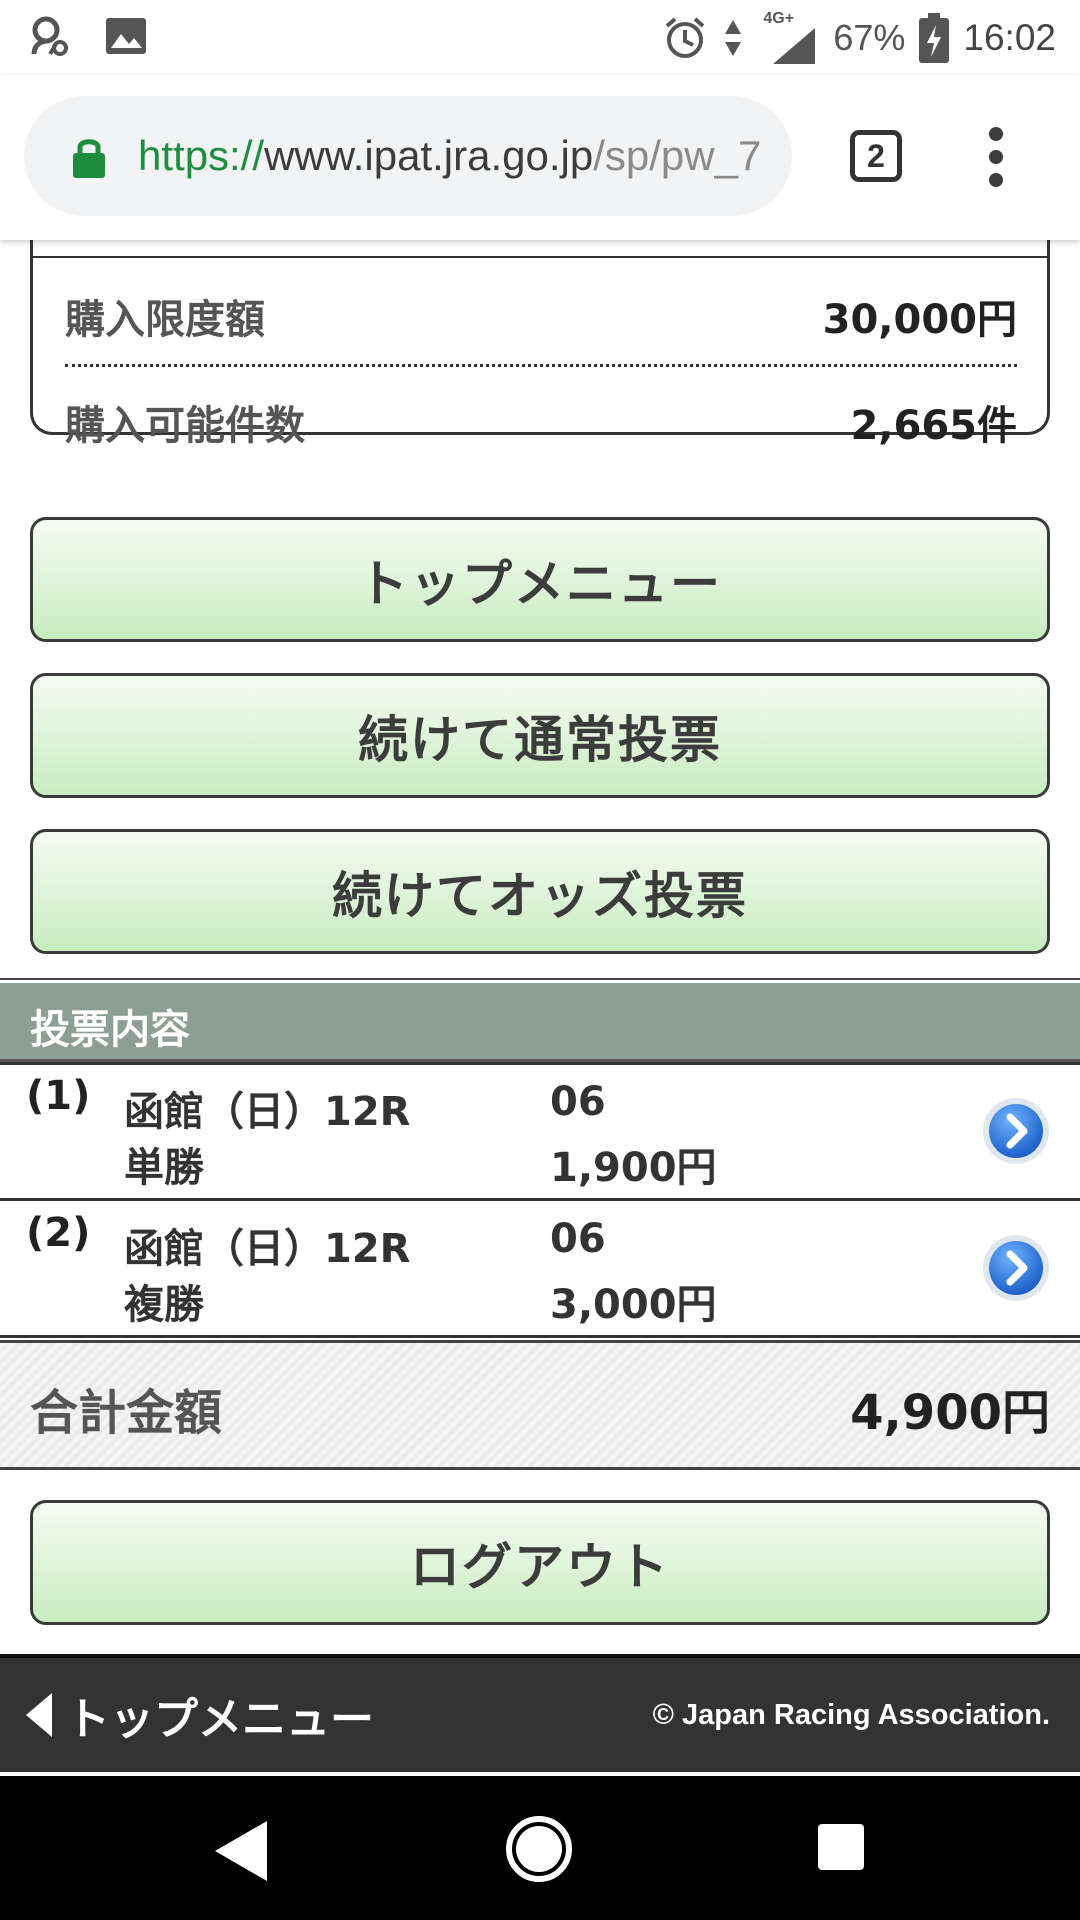 The image size is (1080, 1920). I want to click on dotted-divider, so click(541, 365).